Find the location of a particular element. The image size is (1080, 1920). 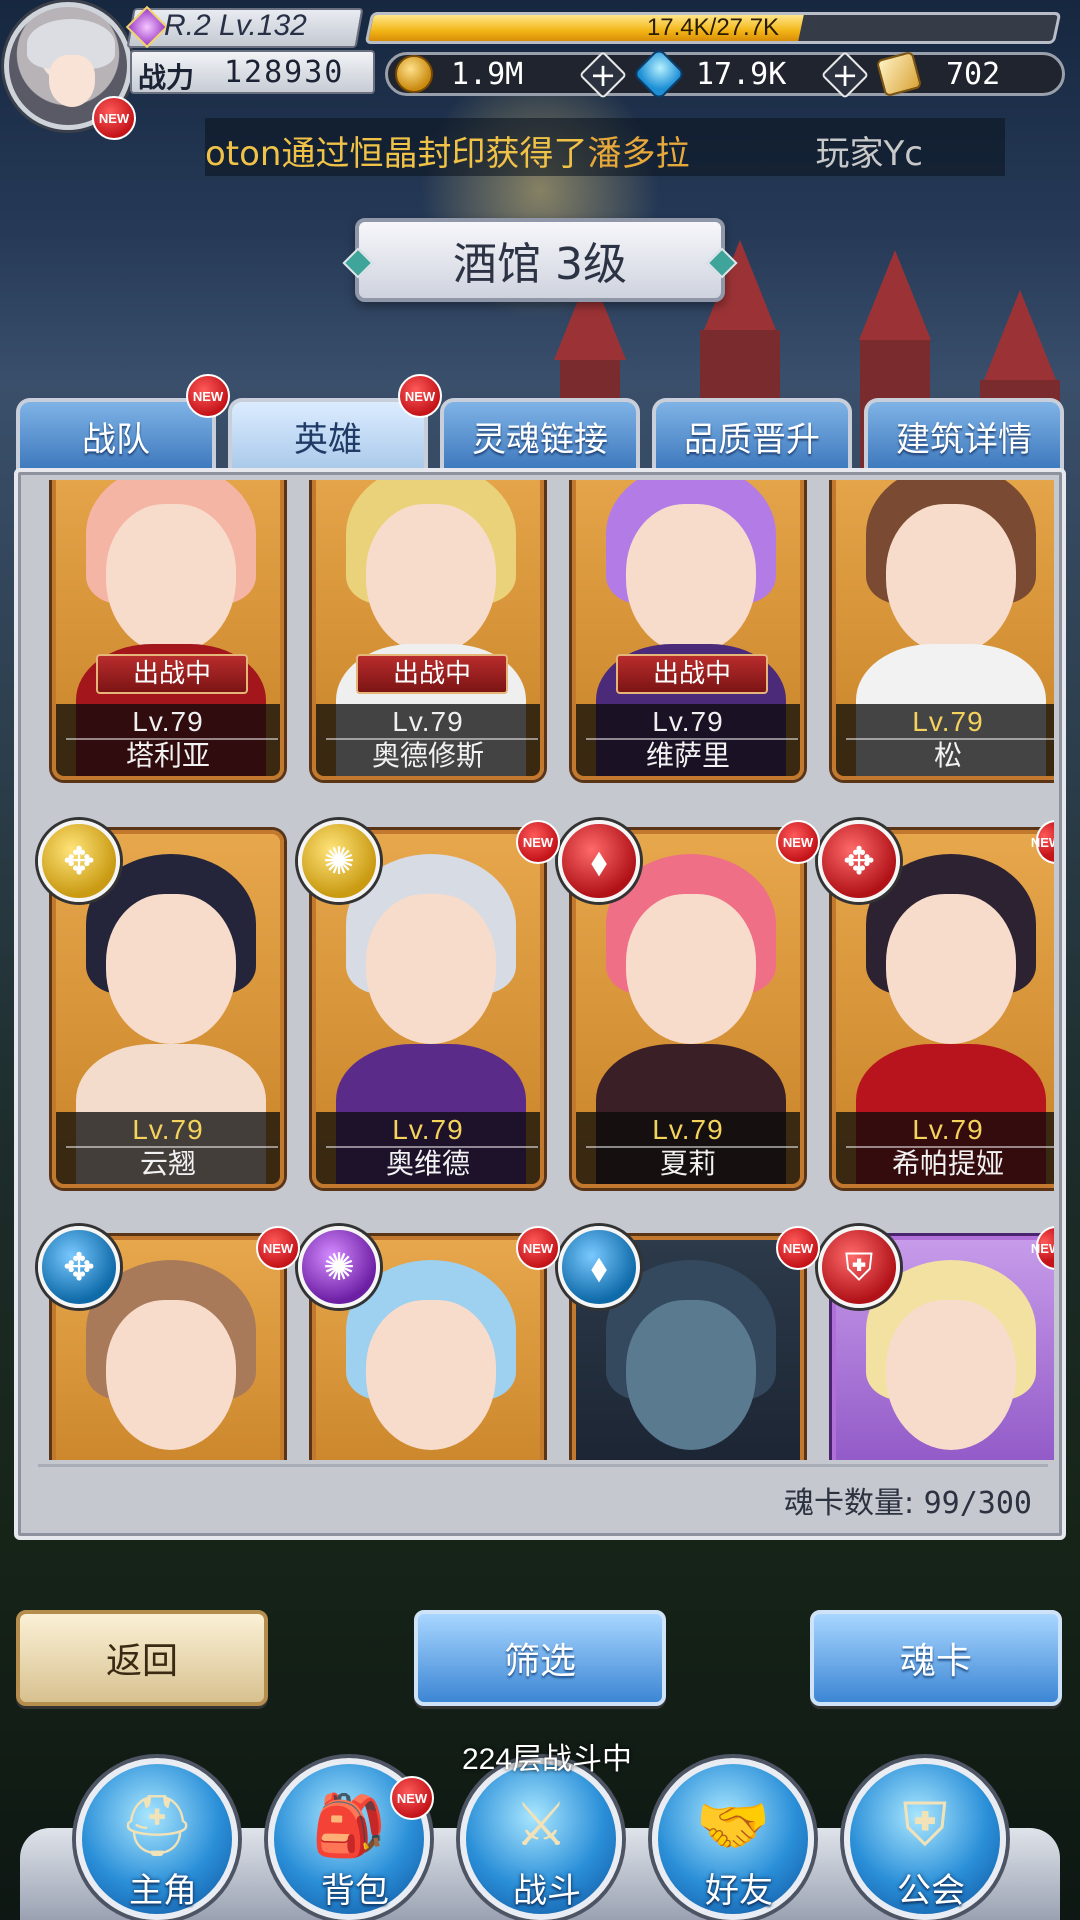

filter-button-label: 筛选 is located at coordinates (539, 1661).